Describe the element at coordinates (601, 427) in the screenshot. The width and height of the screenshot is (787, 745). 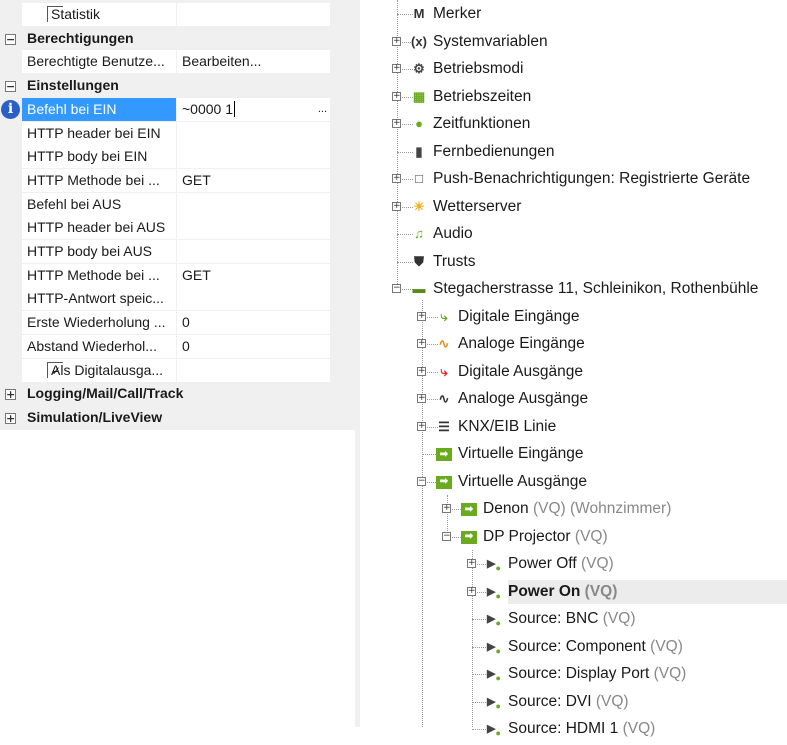
I see `tree-item: + ☰ KNX/EIB Linie` at that location.